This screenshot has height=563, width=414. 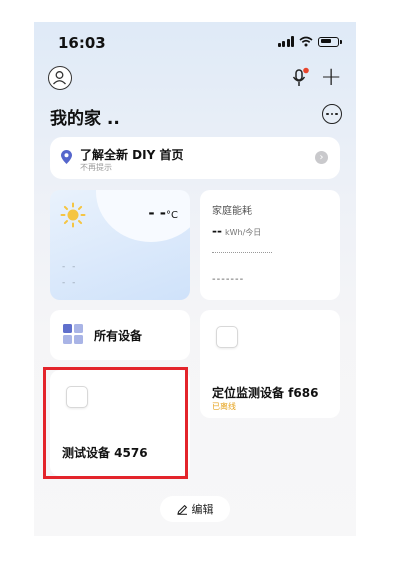 I want to click on energy-placeholder: -------, so click(x=228, y=279).